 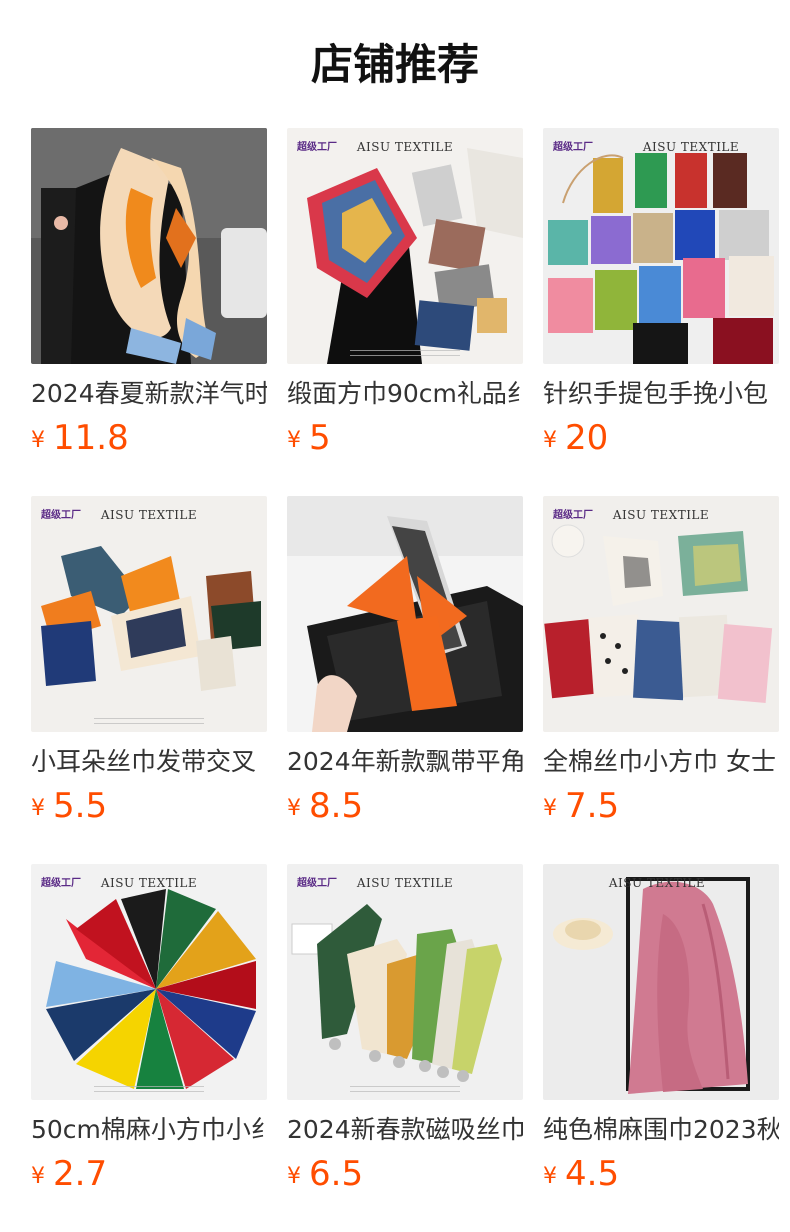 I want to click on product-price: ¥6.5, so click(x=325, y=1174).